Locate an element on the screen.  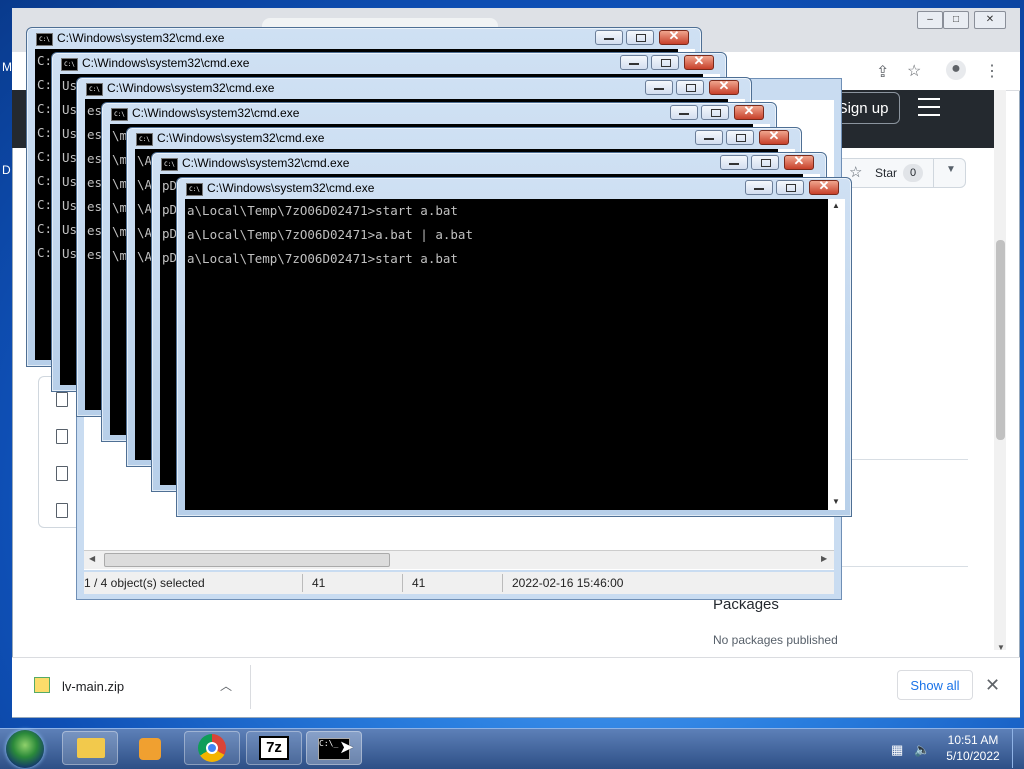
taskbar-explorer is located at coordinates (90, 748).